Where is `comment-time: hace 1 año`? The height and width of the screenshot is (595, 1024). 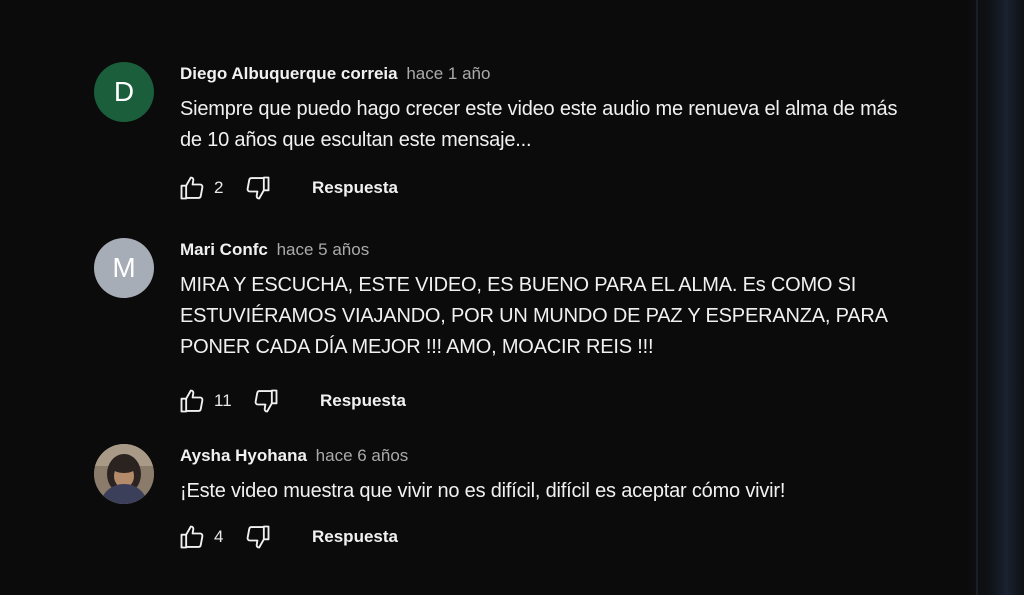
comment-time: hace 1 año is located at coordinates (448, 73).